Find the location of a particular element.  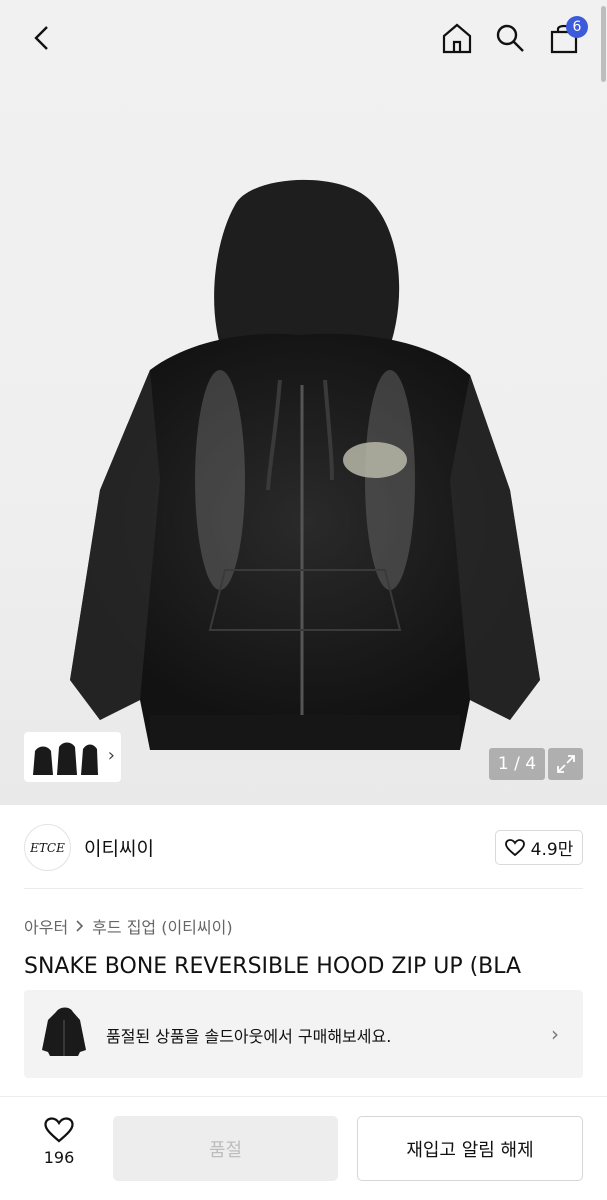

restock-alert-cancel-button: 재입고 알림 해제 is located at coordinates (470, 1148).